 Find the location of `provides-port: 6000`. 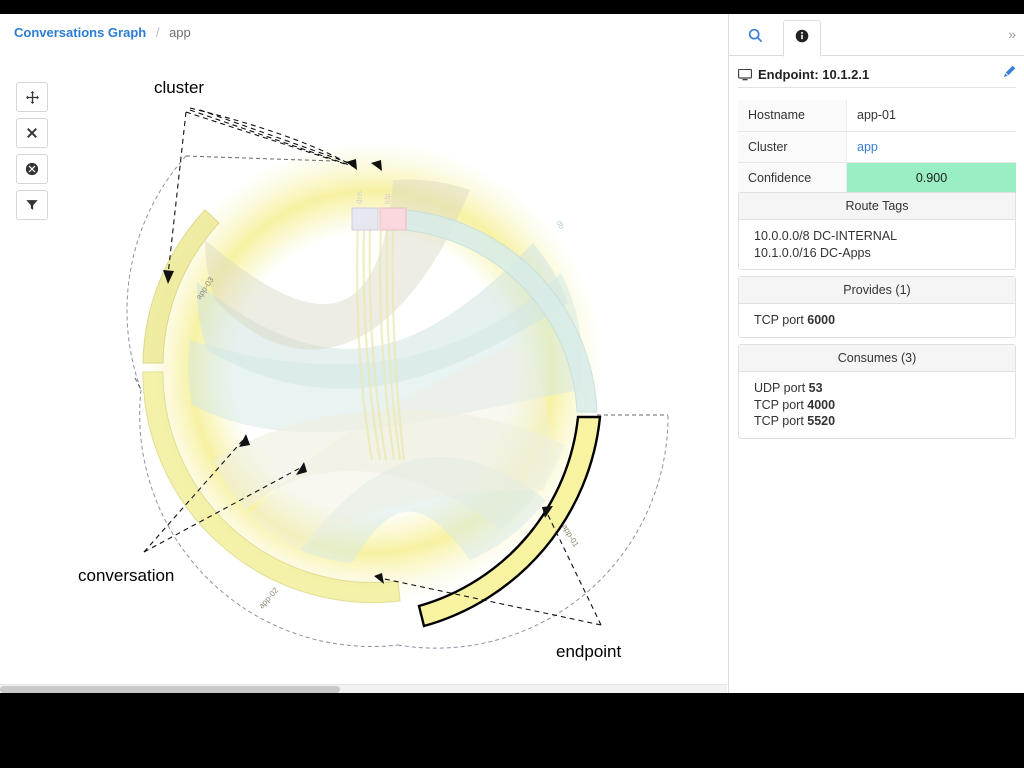

provides-port: 6000 is located at coordinates (821, 320).